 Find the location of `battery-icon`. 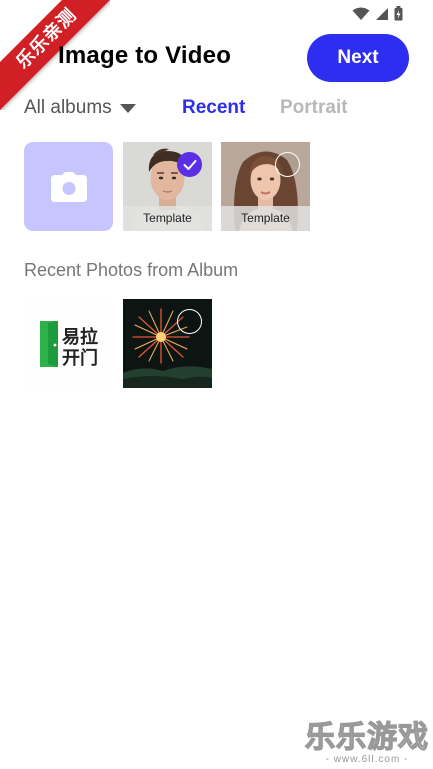

battery-icon is located at coordinates (398, 13).